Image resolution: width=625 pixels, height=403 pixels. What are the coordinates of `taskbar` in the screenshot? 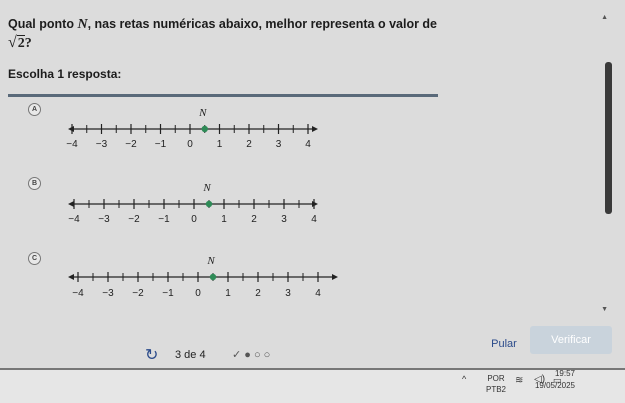 It's located at (312, 386).